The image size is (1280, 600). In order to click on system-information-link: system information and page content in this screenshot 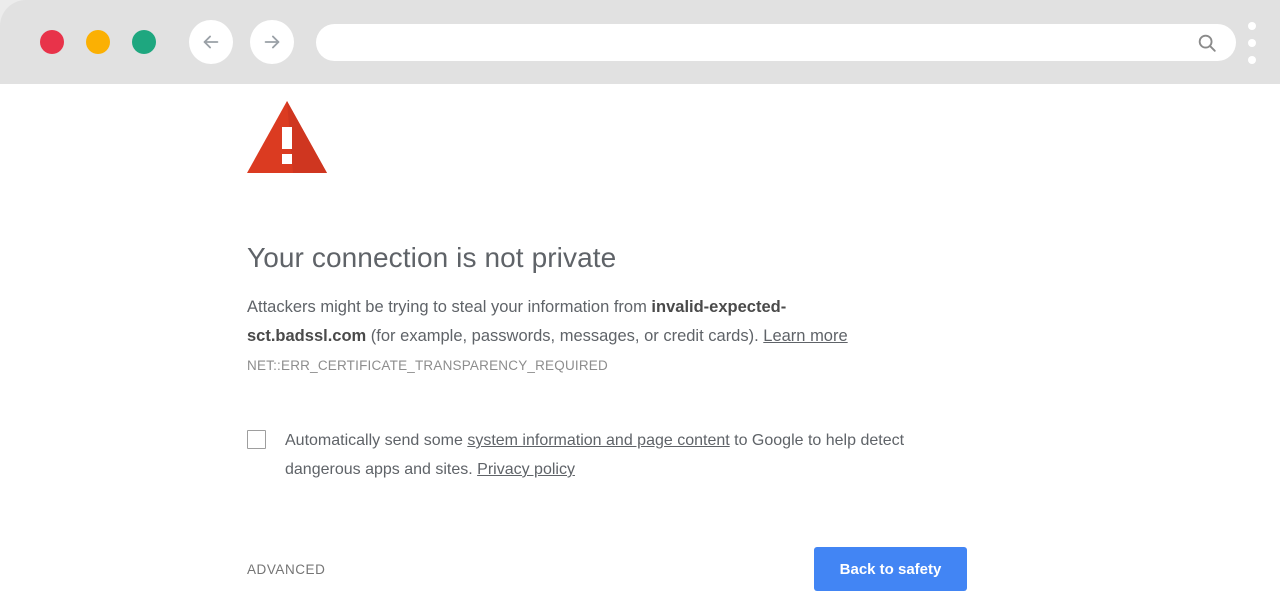, I will do `click(598, 440)`.